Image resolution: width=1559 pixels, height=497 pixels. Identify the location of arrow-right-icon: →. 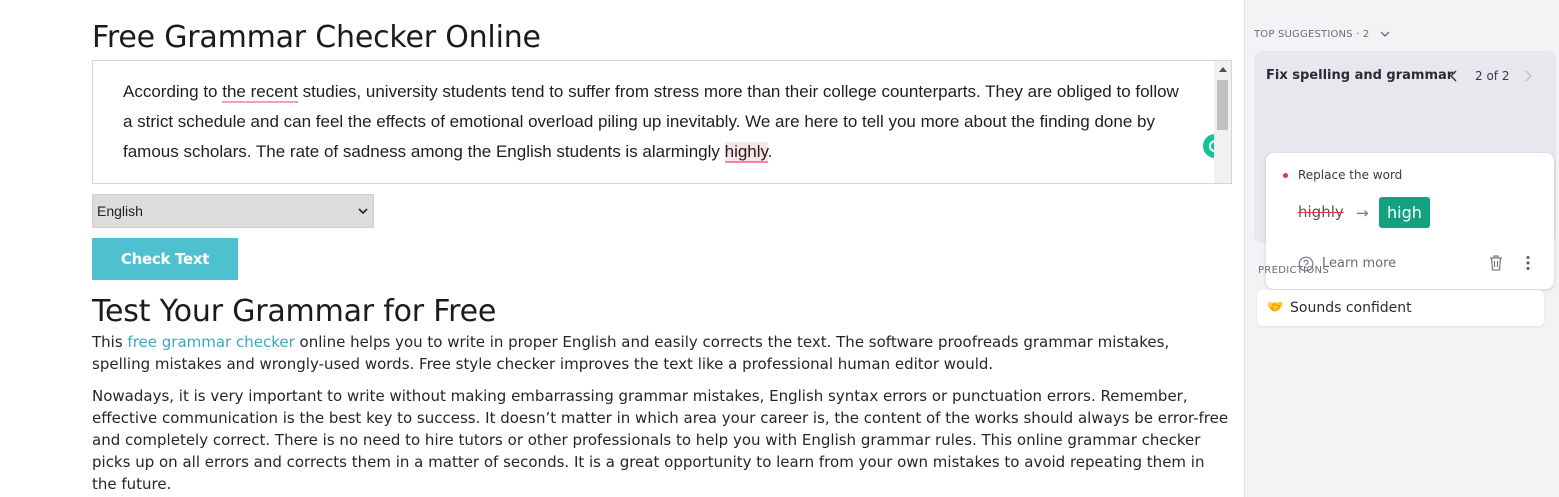
(1362, 213).